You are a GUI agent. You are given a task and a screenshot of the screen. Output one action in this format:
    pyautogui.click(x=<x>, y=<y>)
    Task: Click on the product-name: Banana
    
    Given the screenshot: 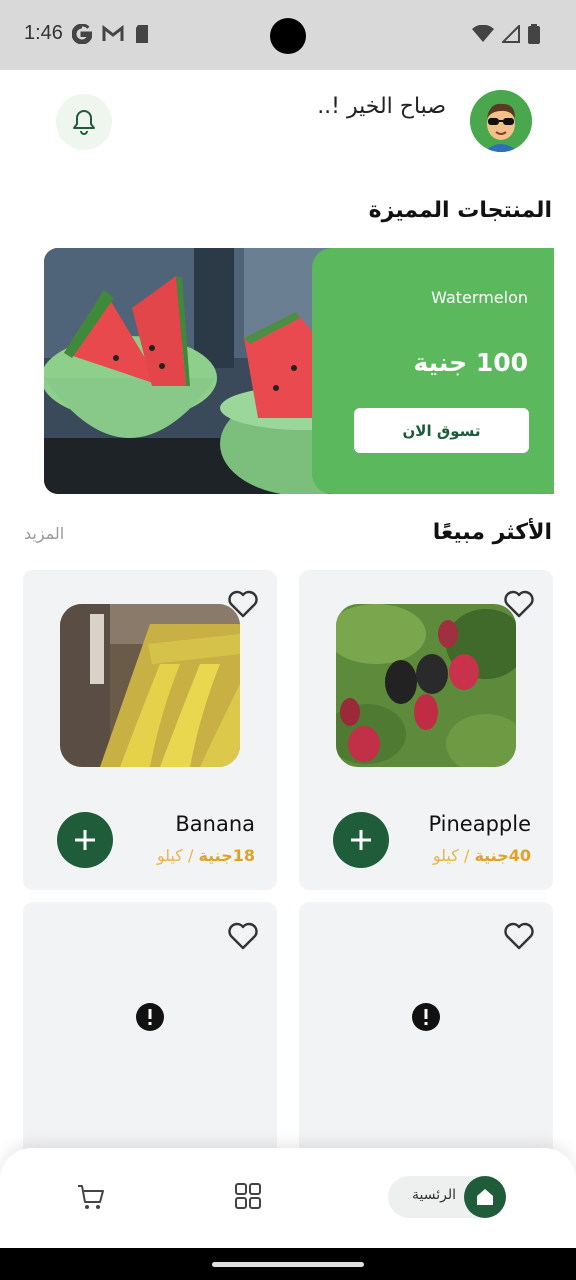 What is the action you would take?
    pyautogui.click(x=215, y=824)
    